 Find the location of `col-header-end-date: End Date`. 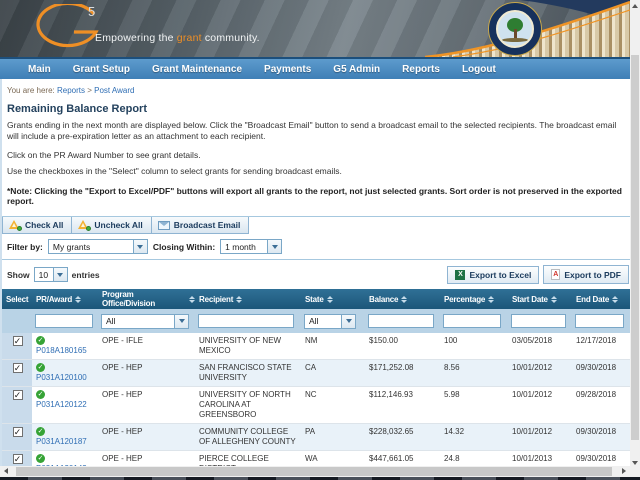

col-header-end-date: End Date is located at coordinates (600, 299).